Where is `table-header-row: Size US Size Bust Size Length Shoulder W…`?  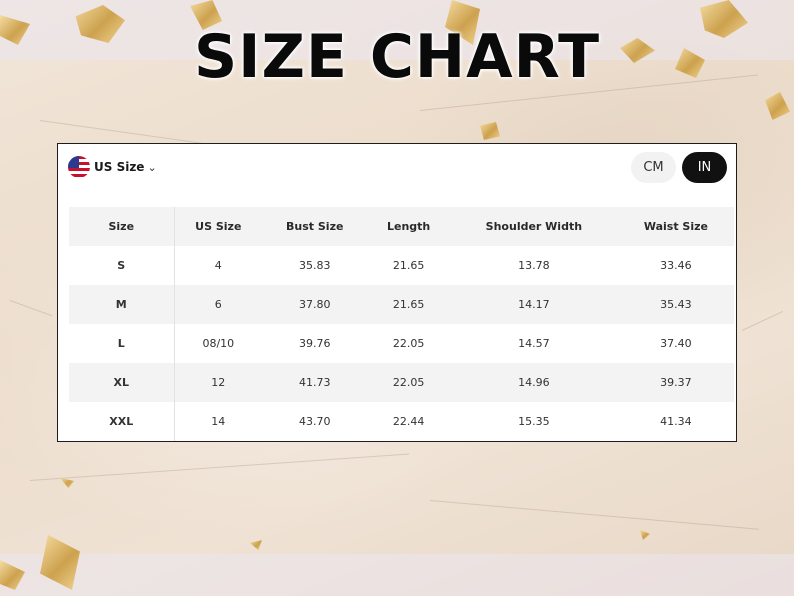
table-header-row: Size US Size Bust Size Length Shoulder W… is located at coordinates (401, 226).